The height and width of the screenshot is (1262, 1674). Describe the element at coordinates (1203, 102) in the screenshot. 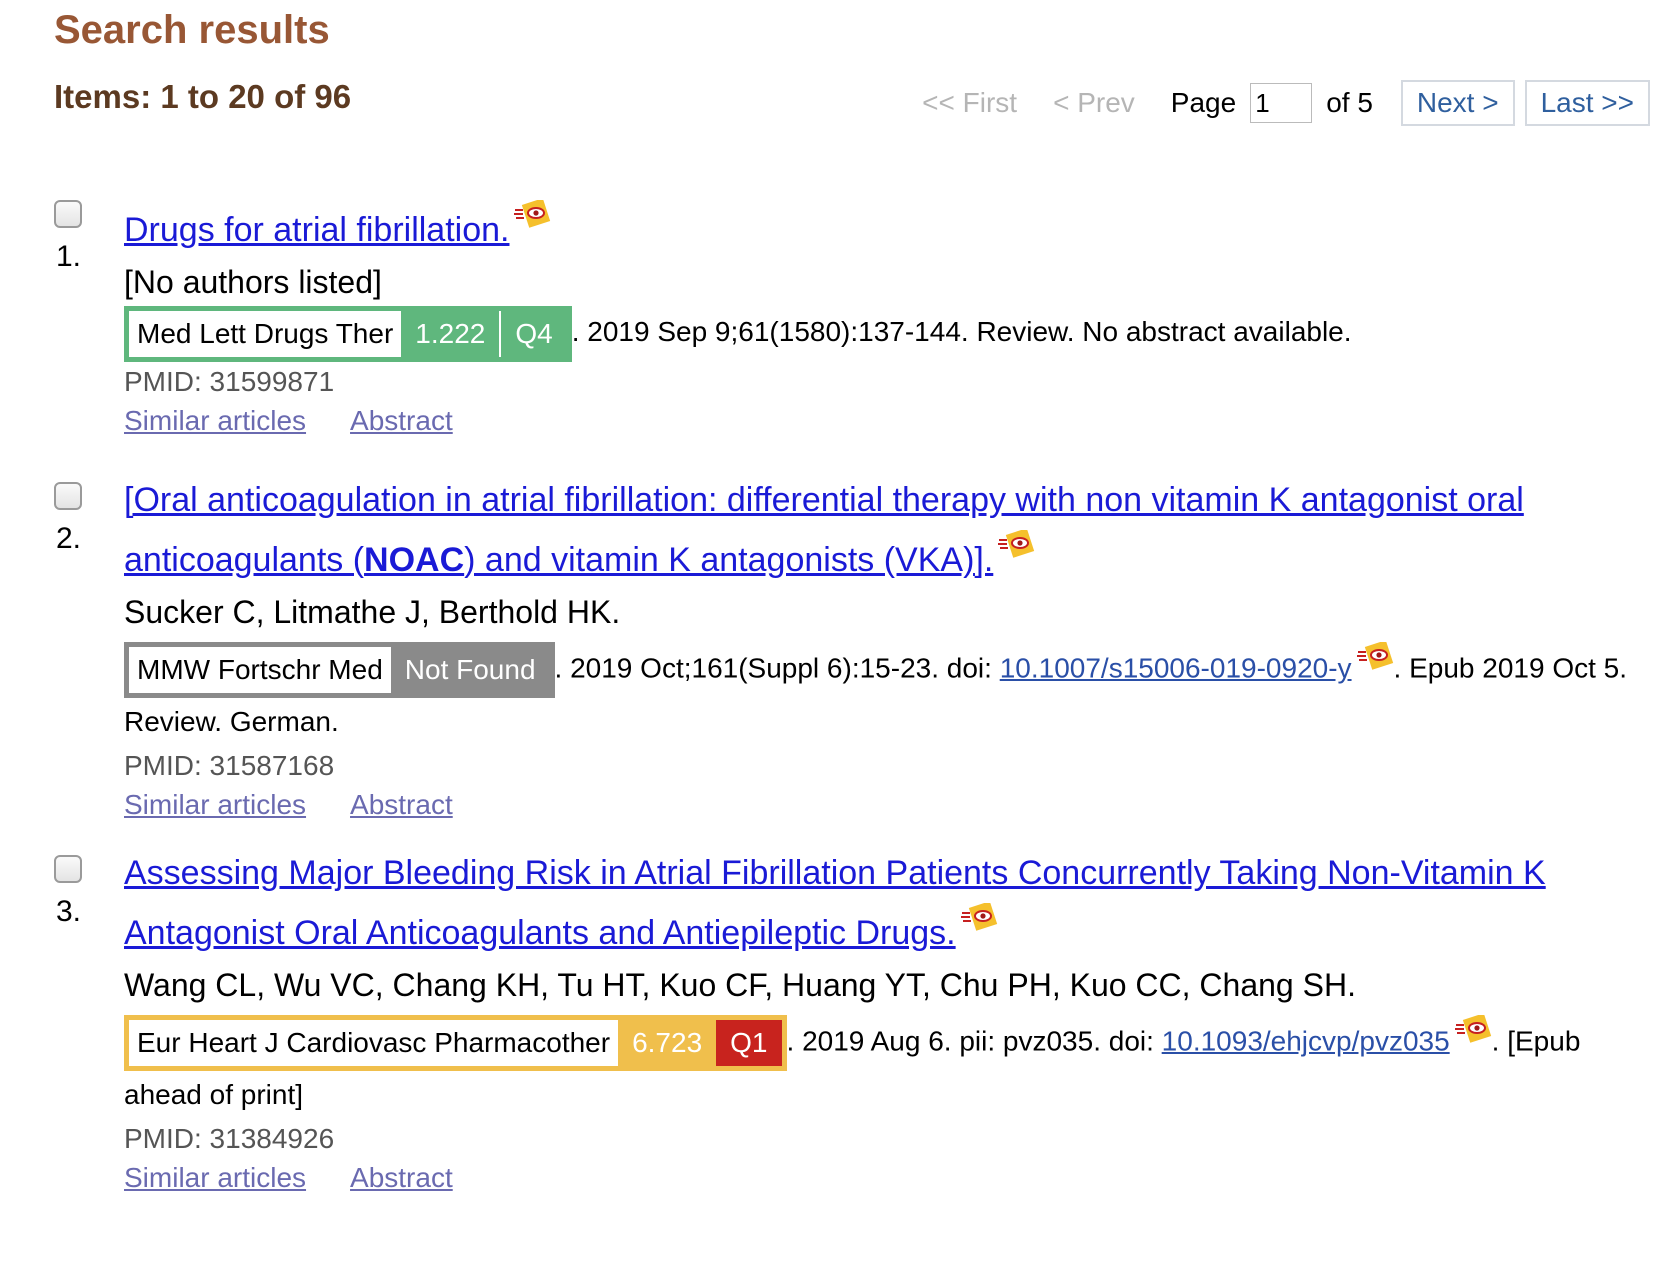

I see `page-label: Page` at that location.